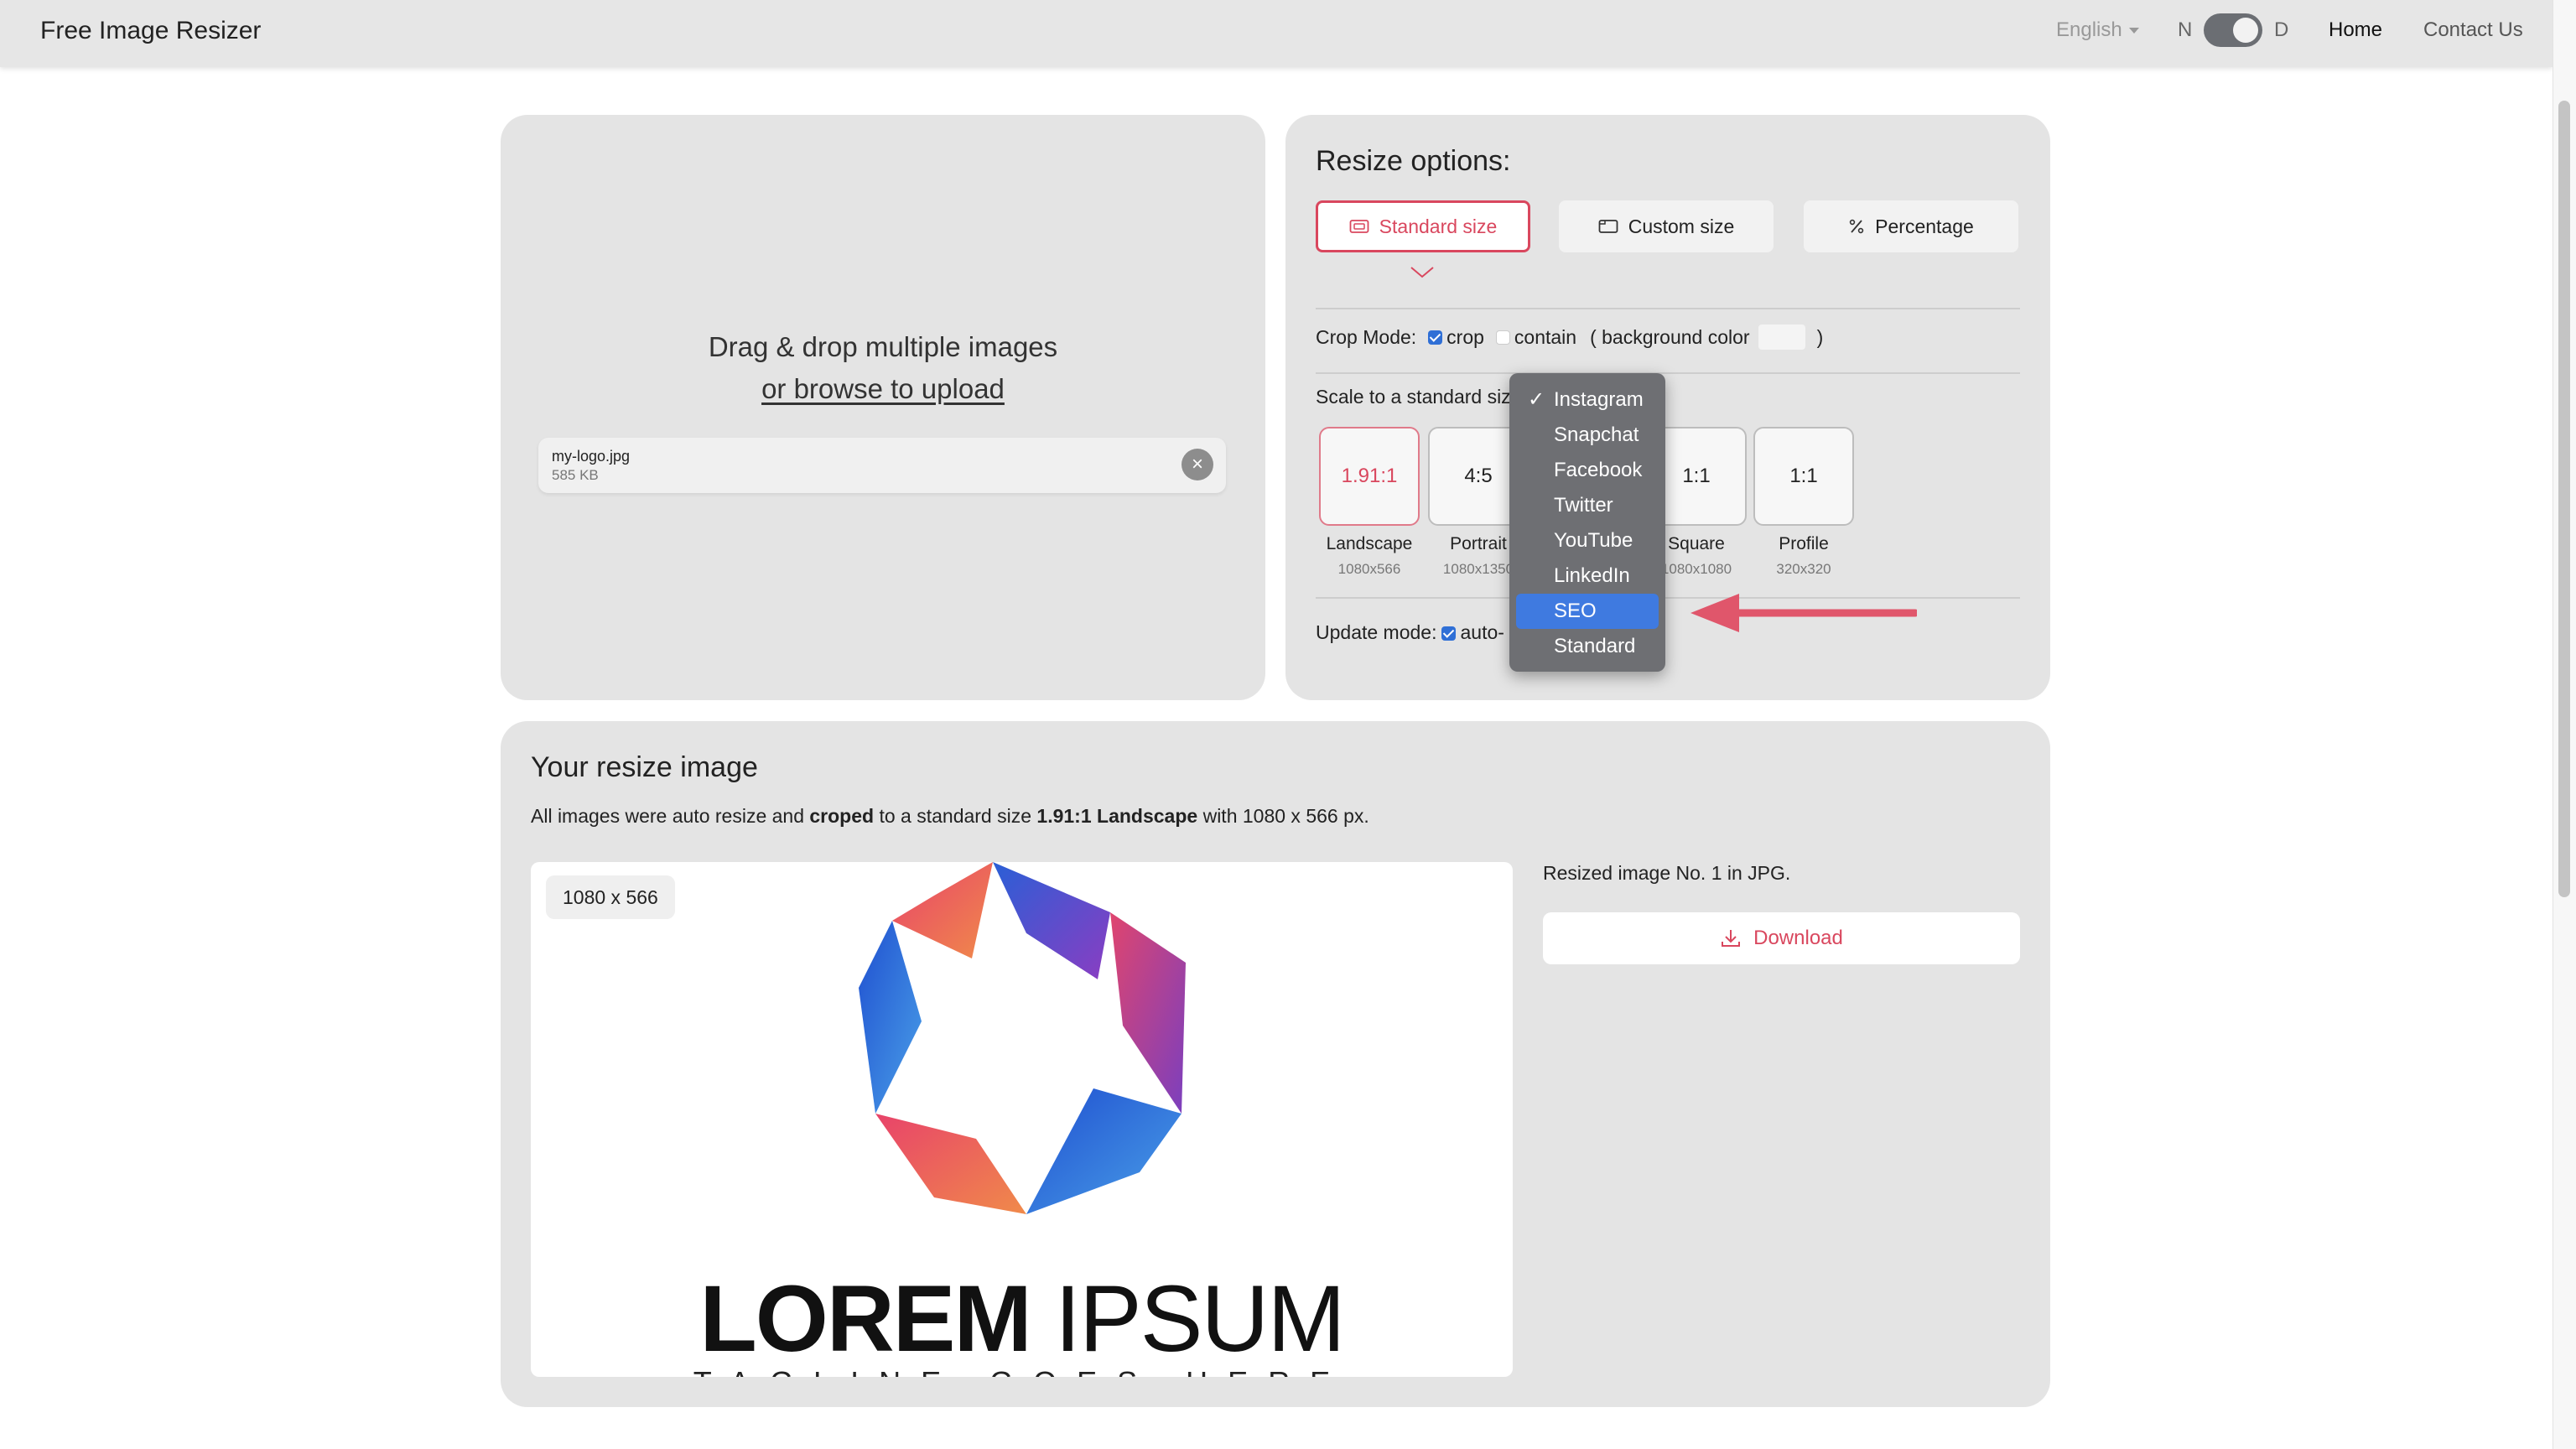 The height and width of the screenshot is (1449, 2576). I want to click on desc-part1: All images were auto resize and, so click(670, 816).